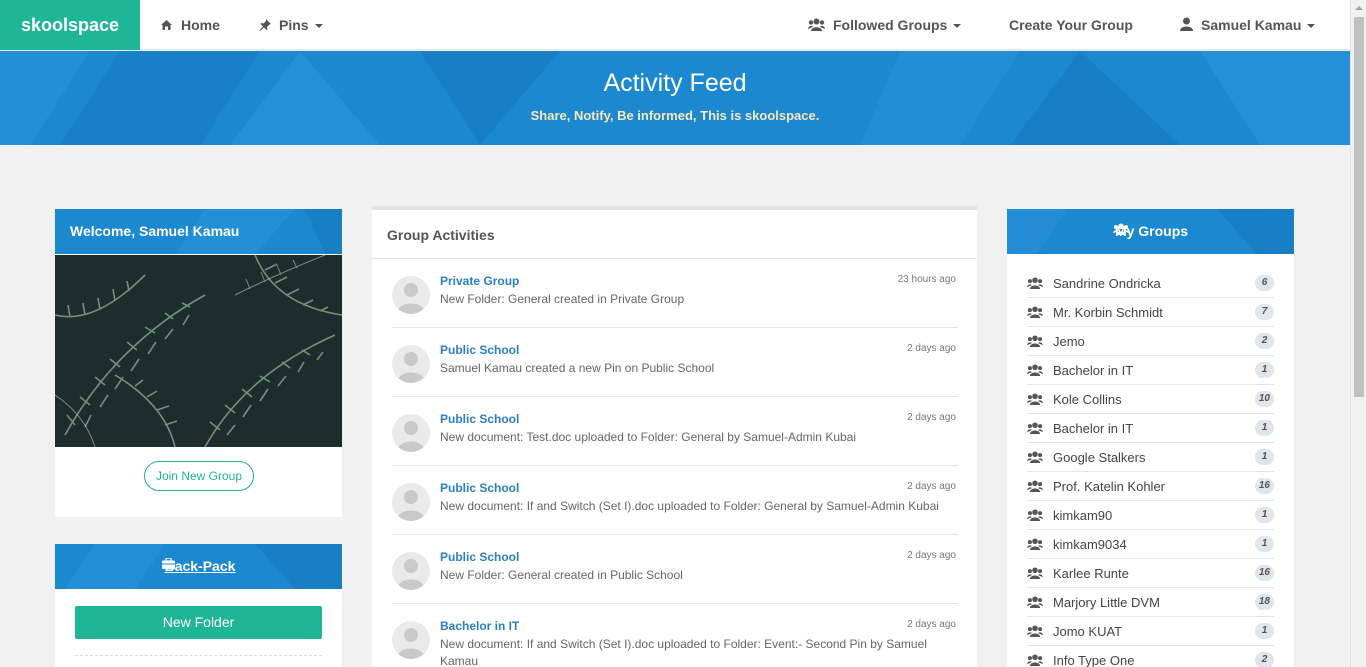 The image size is (1366, 667). What do you see at coordinates (198, 351) in the screenshot?
I see `profile-cover-image` at bounding box center [198, 351].